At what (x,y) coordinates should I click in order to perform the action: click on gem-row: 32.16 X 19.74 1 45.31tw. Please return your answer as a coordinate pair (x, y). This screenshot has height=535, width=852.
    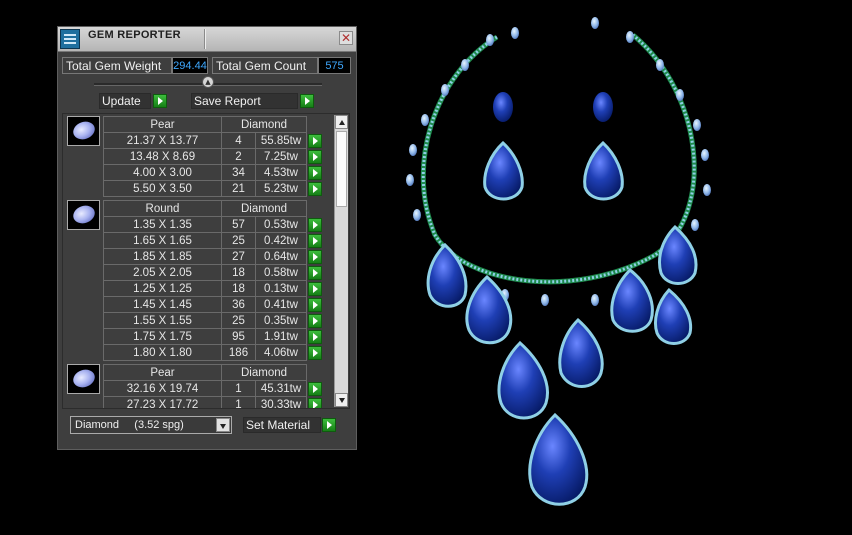
    Looking at the image, I should click on (213, 388).